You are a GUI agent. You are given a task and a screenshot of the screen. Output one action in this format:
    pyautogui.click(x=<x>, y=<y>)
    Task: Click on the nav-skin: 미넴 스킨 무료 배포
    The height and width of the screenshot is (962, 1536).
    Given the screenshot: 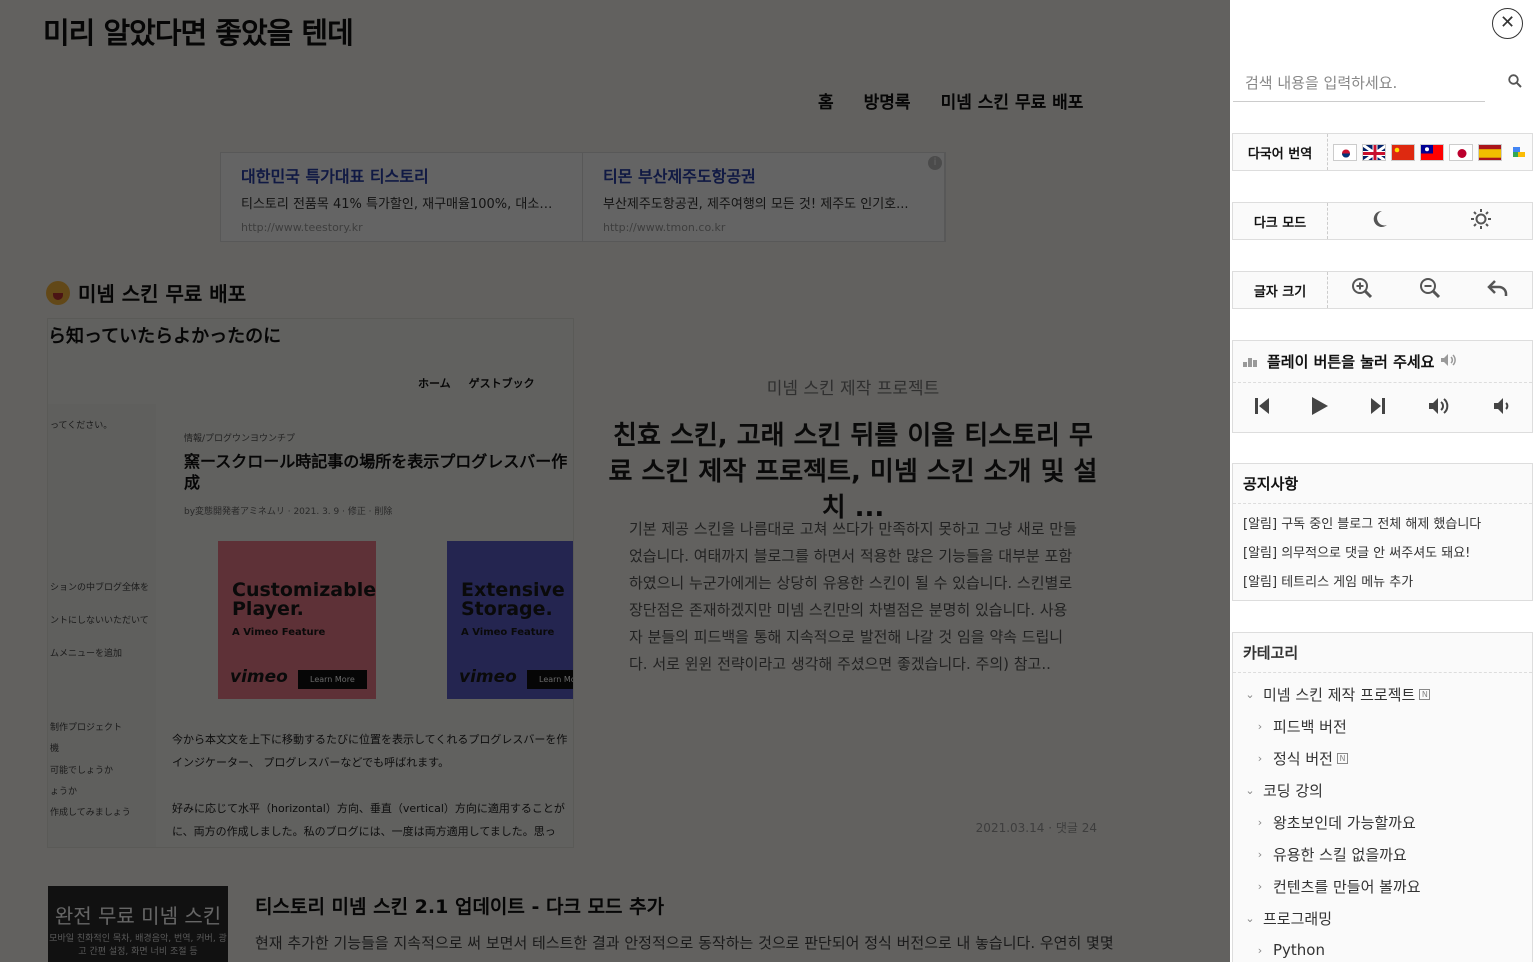 What is the action you would take?
    pyautogui.click(x=1012, y=100)
    